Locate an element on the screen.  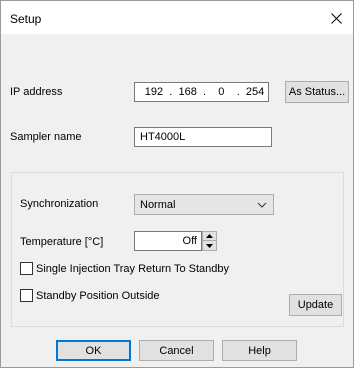
ok-button: OK is located at coordinates (93, 350).